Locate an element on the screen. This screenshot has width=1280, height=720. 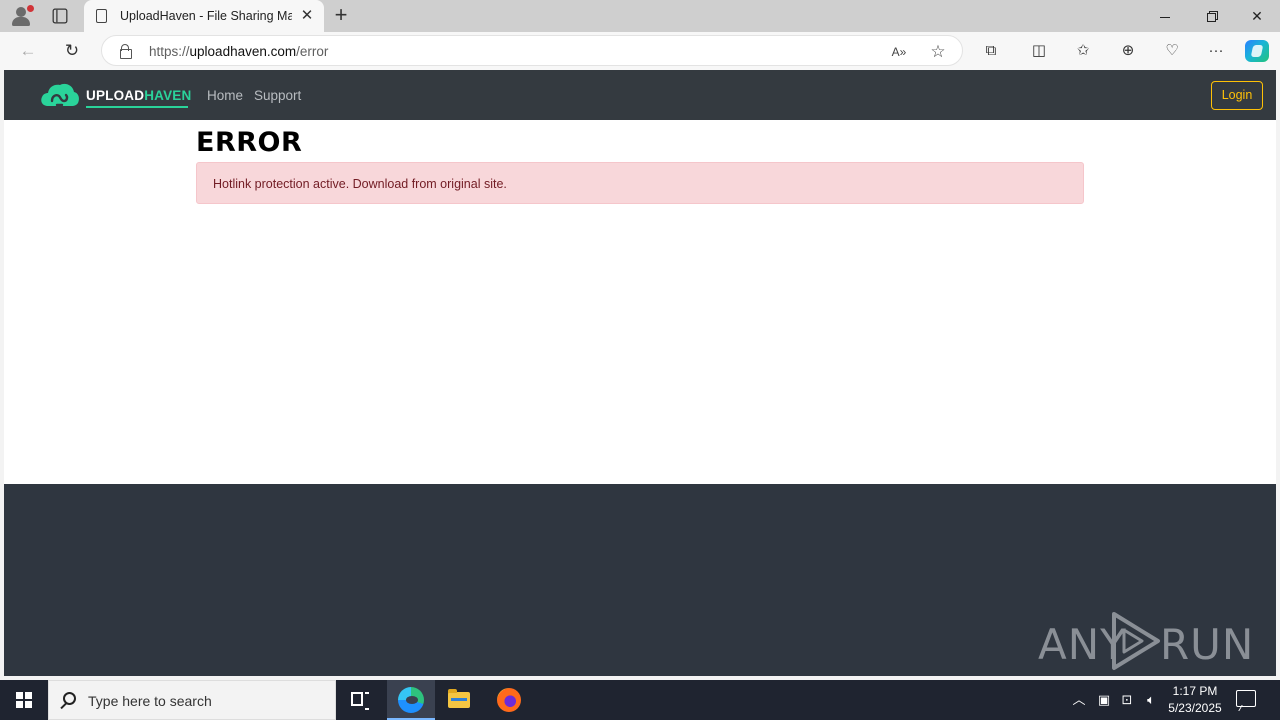
url-domain: uploadhaven.com is located at coordinates (243, 51).